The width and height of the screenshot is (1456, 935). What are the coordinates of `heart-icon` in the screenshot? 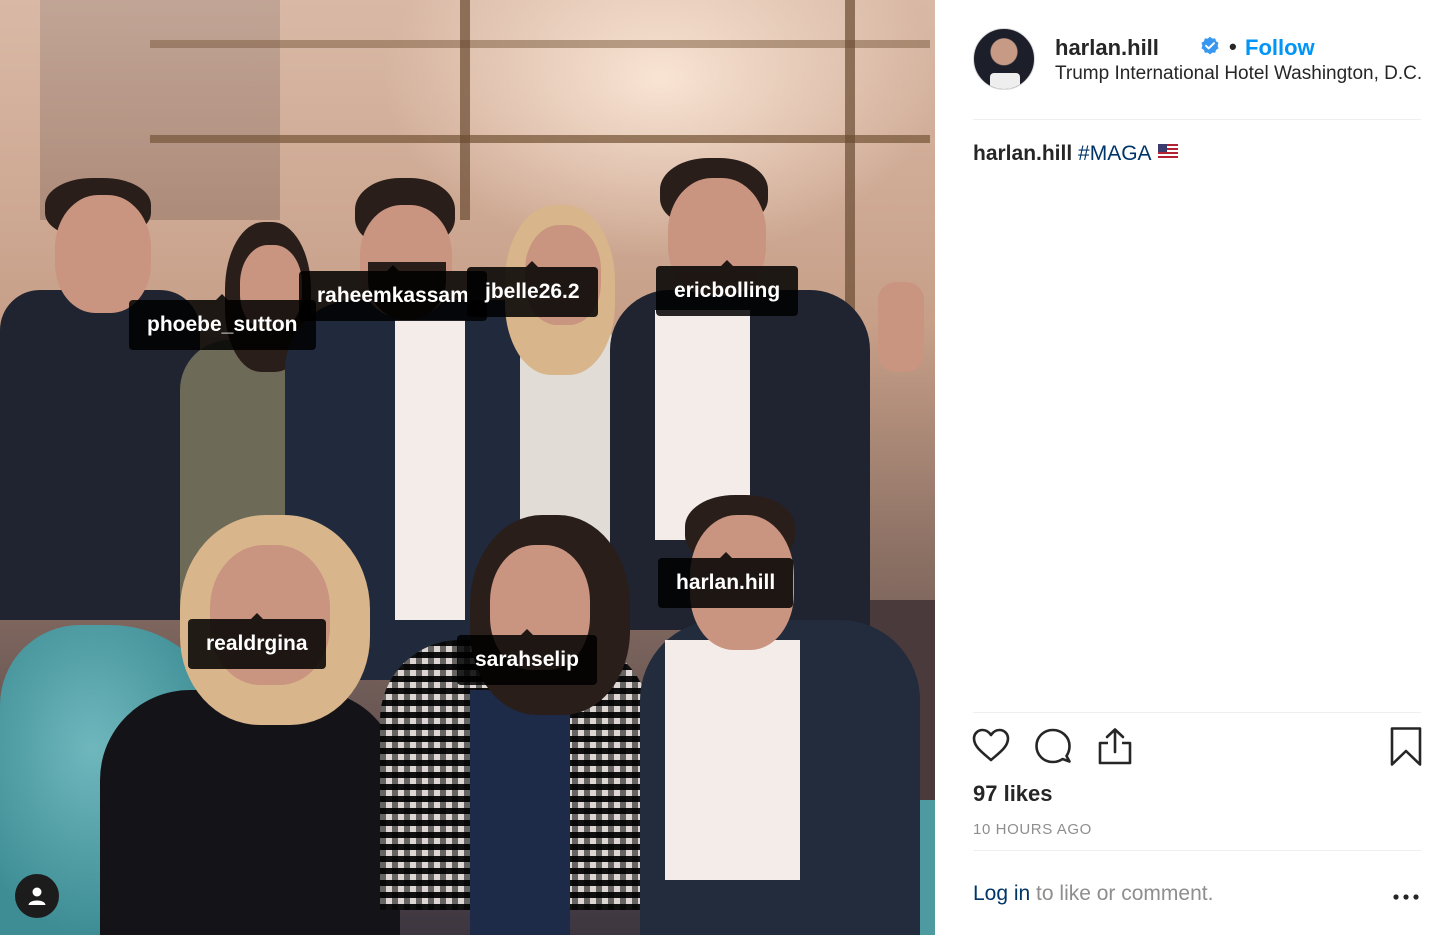 It's located at (991, 745).